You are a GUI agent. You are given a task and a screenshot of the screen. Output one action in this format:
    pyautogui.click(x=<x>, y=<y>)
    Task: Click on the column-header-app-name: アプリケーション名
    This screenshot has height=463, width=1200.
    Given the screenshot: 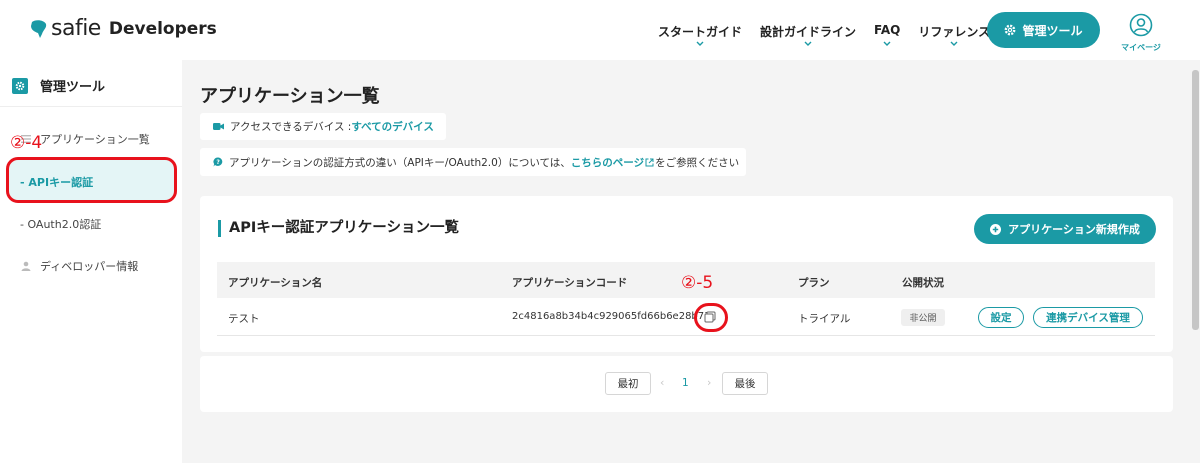 What is the action you would take?
    pyautogui.click(x=275, y=283)
    